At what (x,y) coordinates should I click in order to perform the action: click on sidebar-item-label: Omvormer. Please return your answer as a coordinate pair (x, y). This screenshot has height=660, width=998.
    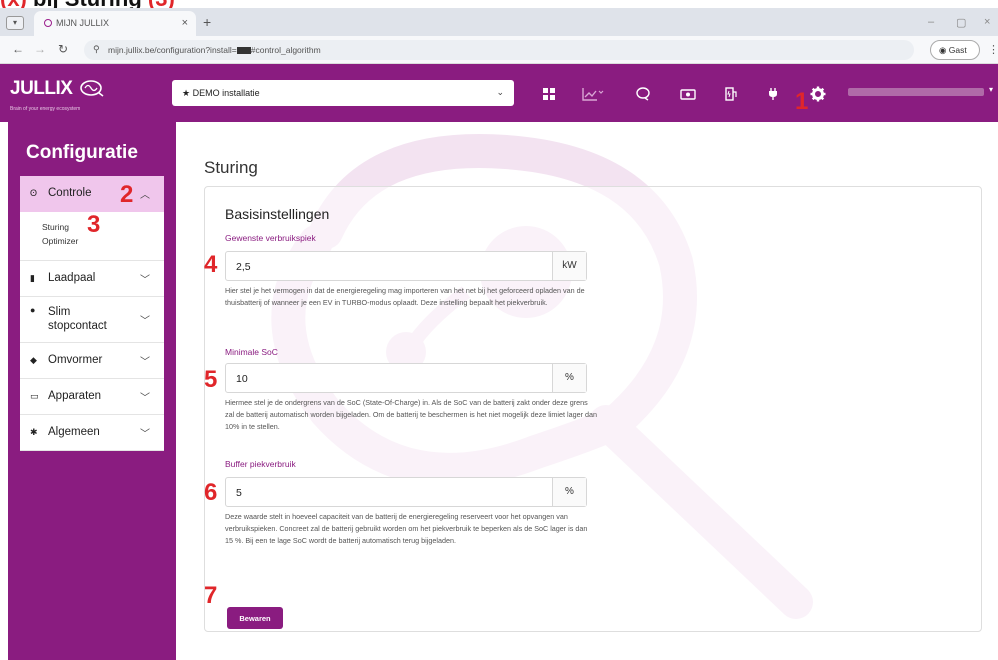
    Looking at the image, I should click on (75, 360).